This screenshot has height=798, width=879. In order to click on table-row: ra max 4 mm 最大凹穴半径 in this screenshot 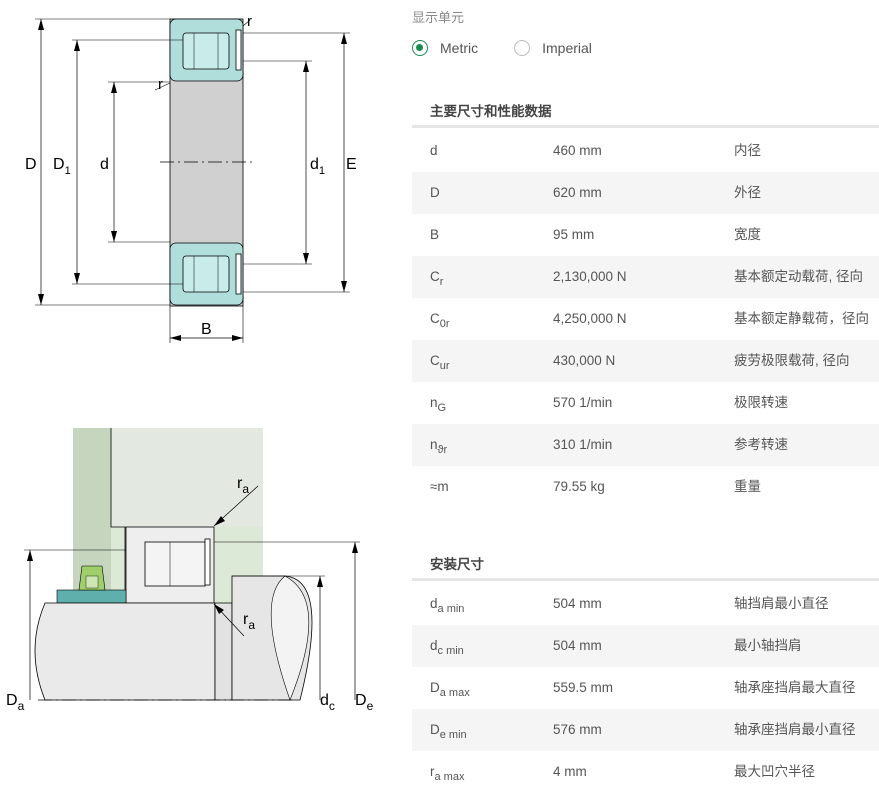, I will do `click(645, 772)`.